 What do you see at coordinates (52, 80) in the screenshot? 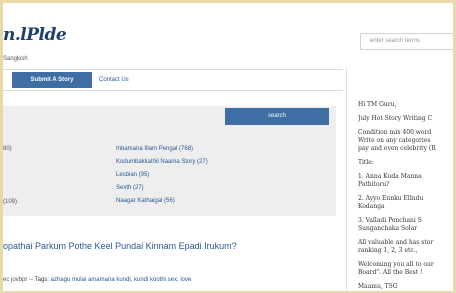
I see `submit-story-button: Submit A Story` at bounding box center [52, 80].